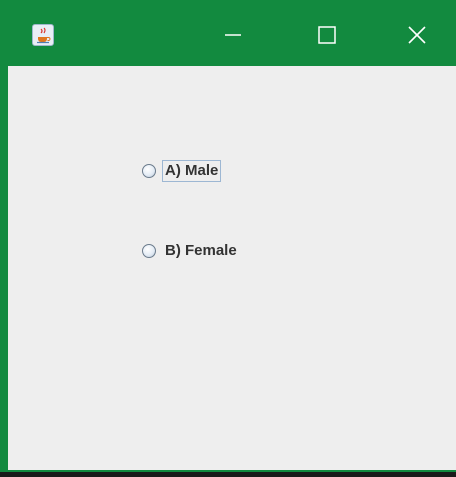 This screenshot has width=456, height=477. I want to click on close-button, so click(417, 35).